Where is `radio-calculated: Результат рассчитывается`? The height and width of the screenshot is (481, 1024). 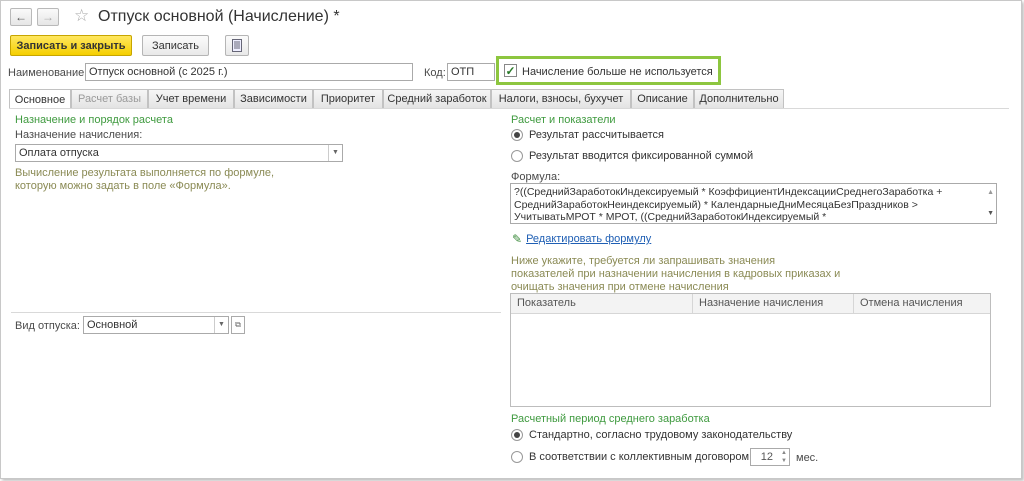
radio-calculated: Результат рассчитывается is located at coordinates (587, 135).